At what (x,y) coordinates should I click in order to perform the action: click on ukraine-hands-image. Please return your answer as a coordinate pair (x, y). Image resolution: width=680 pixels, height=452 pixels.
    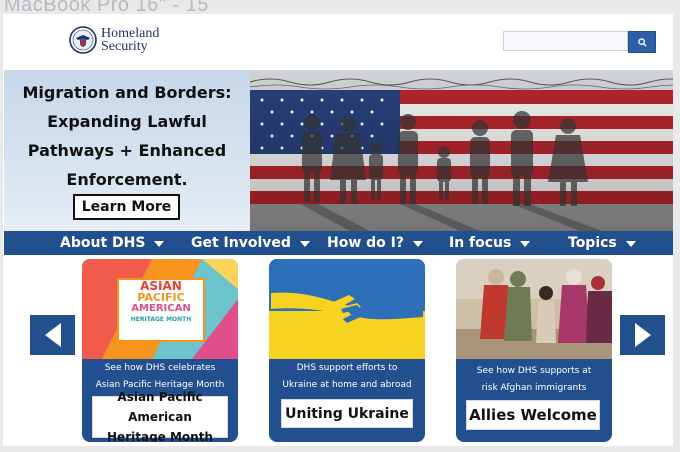
    Looking at the image, I should click on (347, 309).